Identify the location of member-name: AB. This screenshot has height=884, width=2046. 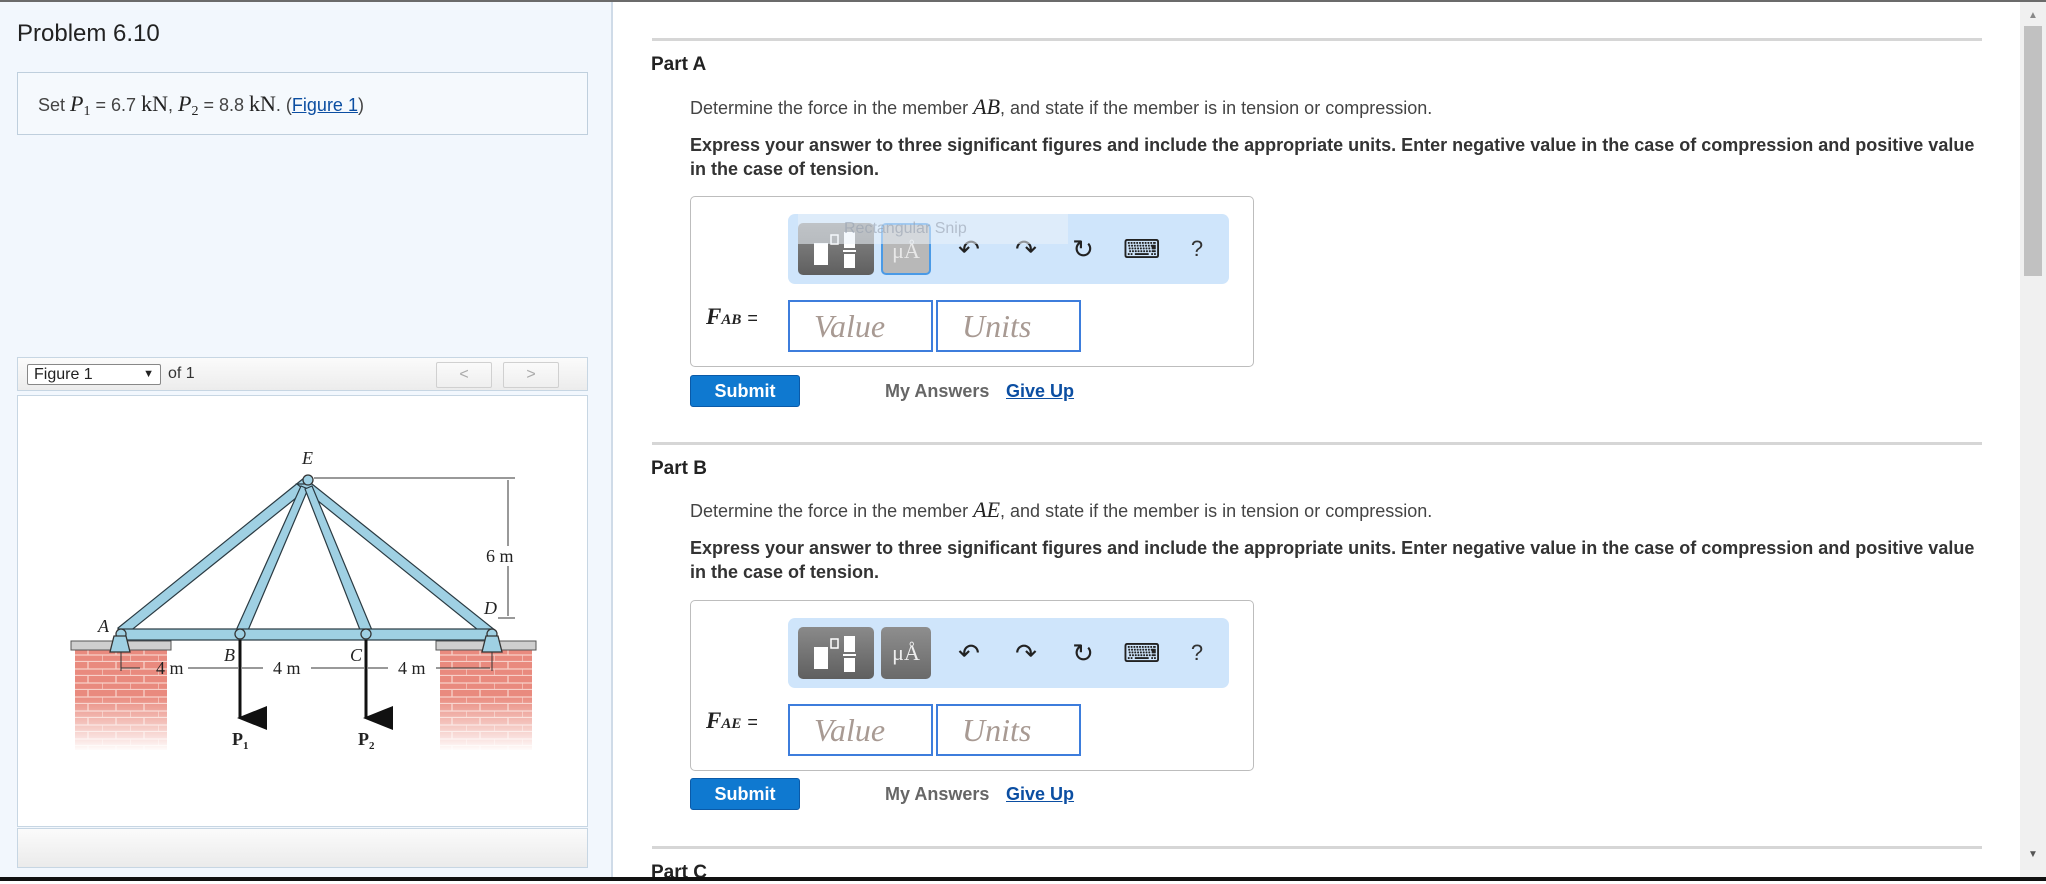
(987, 106).